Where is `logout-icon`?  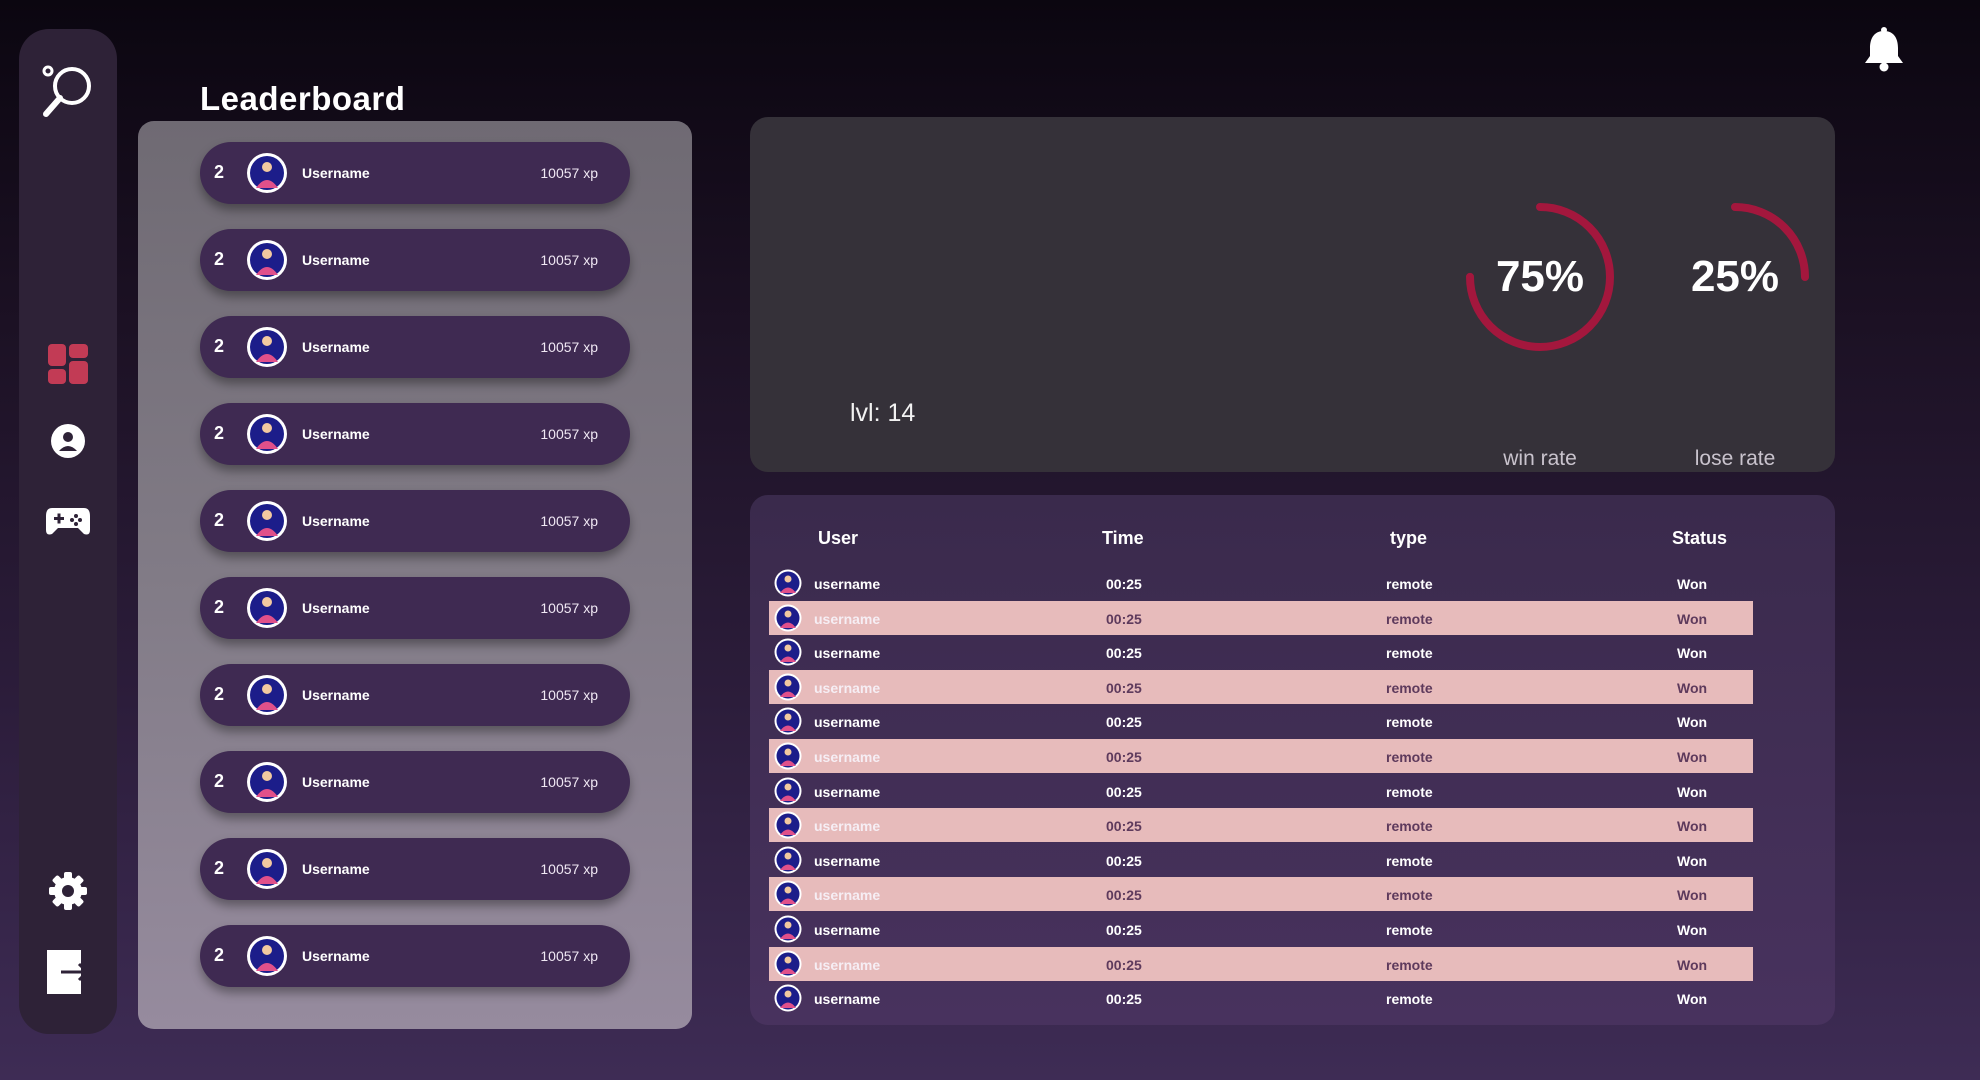
logout-icon is located at coordinates (68, 972).